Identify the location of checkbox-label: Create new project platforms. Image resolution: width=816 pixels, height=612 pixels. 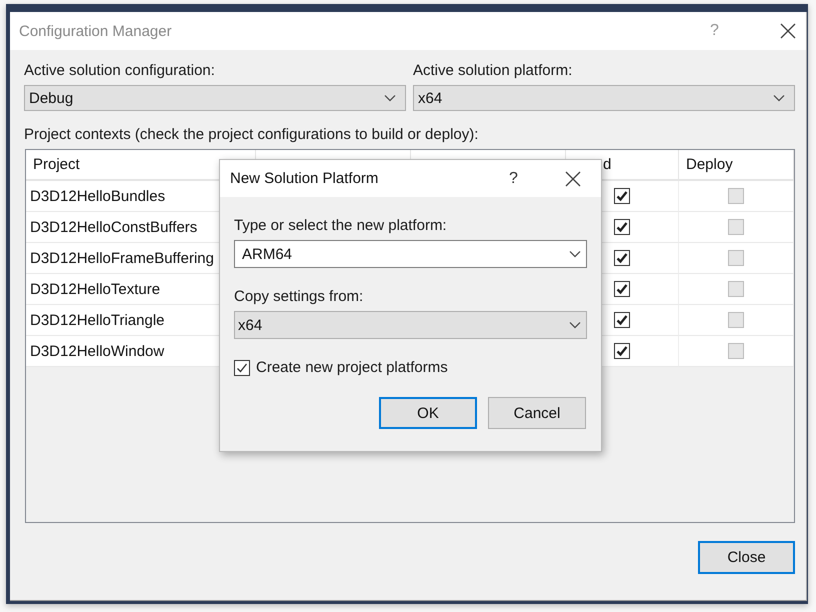
(352, 367).